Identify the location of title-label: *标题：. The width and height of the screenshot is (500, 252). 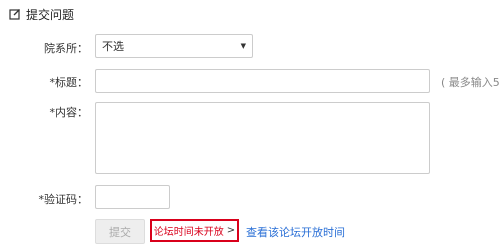
(69, 82).